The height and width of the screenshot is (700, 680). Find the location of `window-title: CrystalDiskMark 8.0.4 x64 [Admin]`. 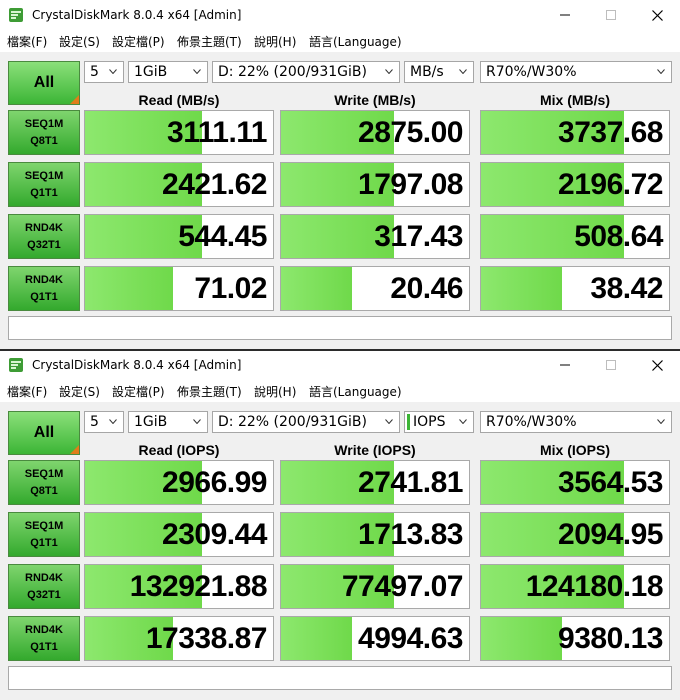

window-title: CrystalDiskMark 8.0.4 x64 [Admin] is located at coordinates (137, 365).